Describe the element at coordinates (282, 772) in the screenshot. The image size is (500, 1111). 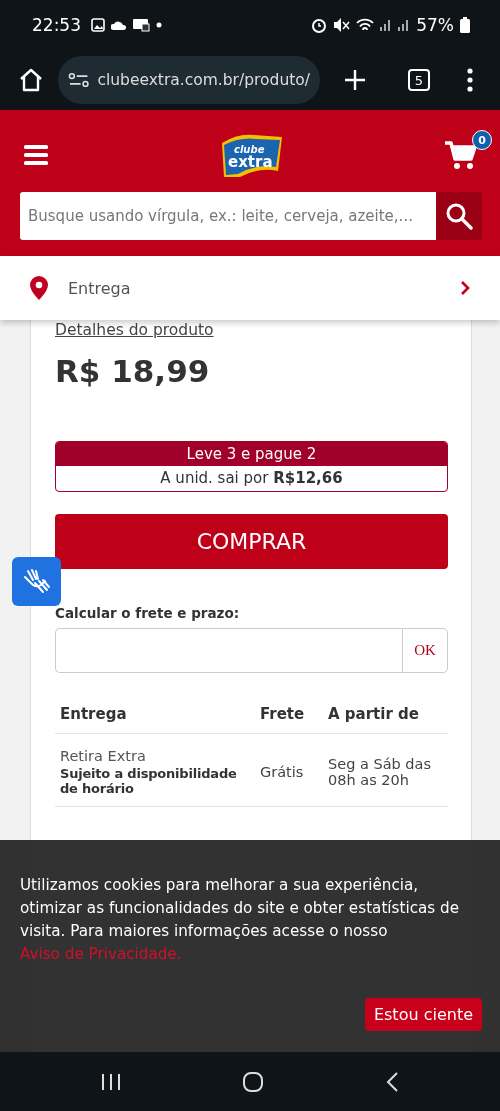
I see `shipping-price: Grátis` at that location.